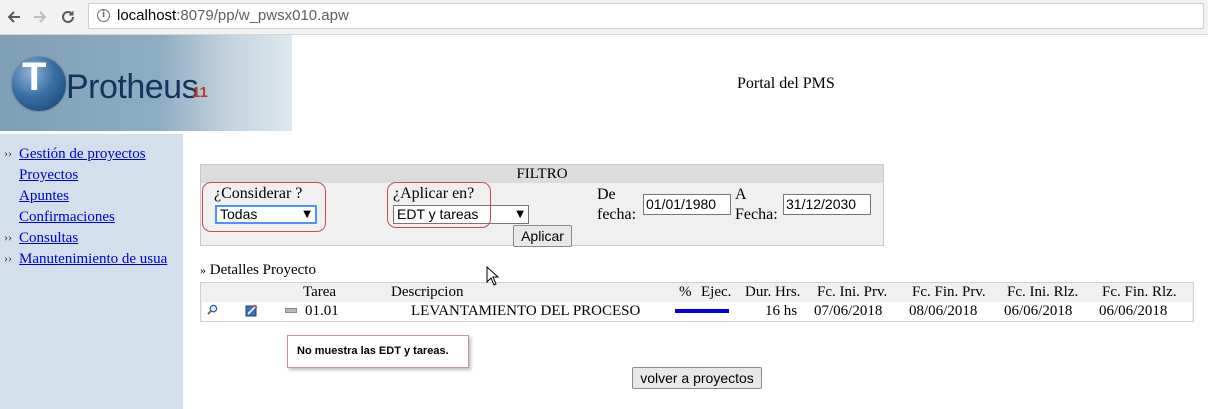 This screenshot has width=1208, height=409. What do you see at coordinates (1043, 292) in the screenshot?
I see `col-fc-ini-rlz: Fc. Ini. Rlz.` at bounding box center [1043, 292].